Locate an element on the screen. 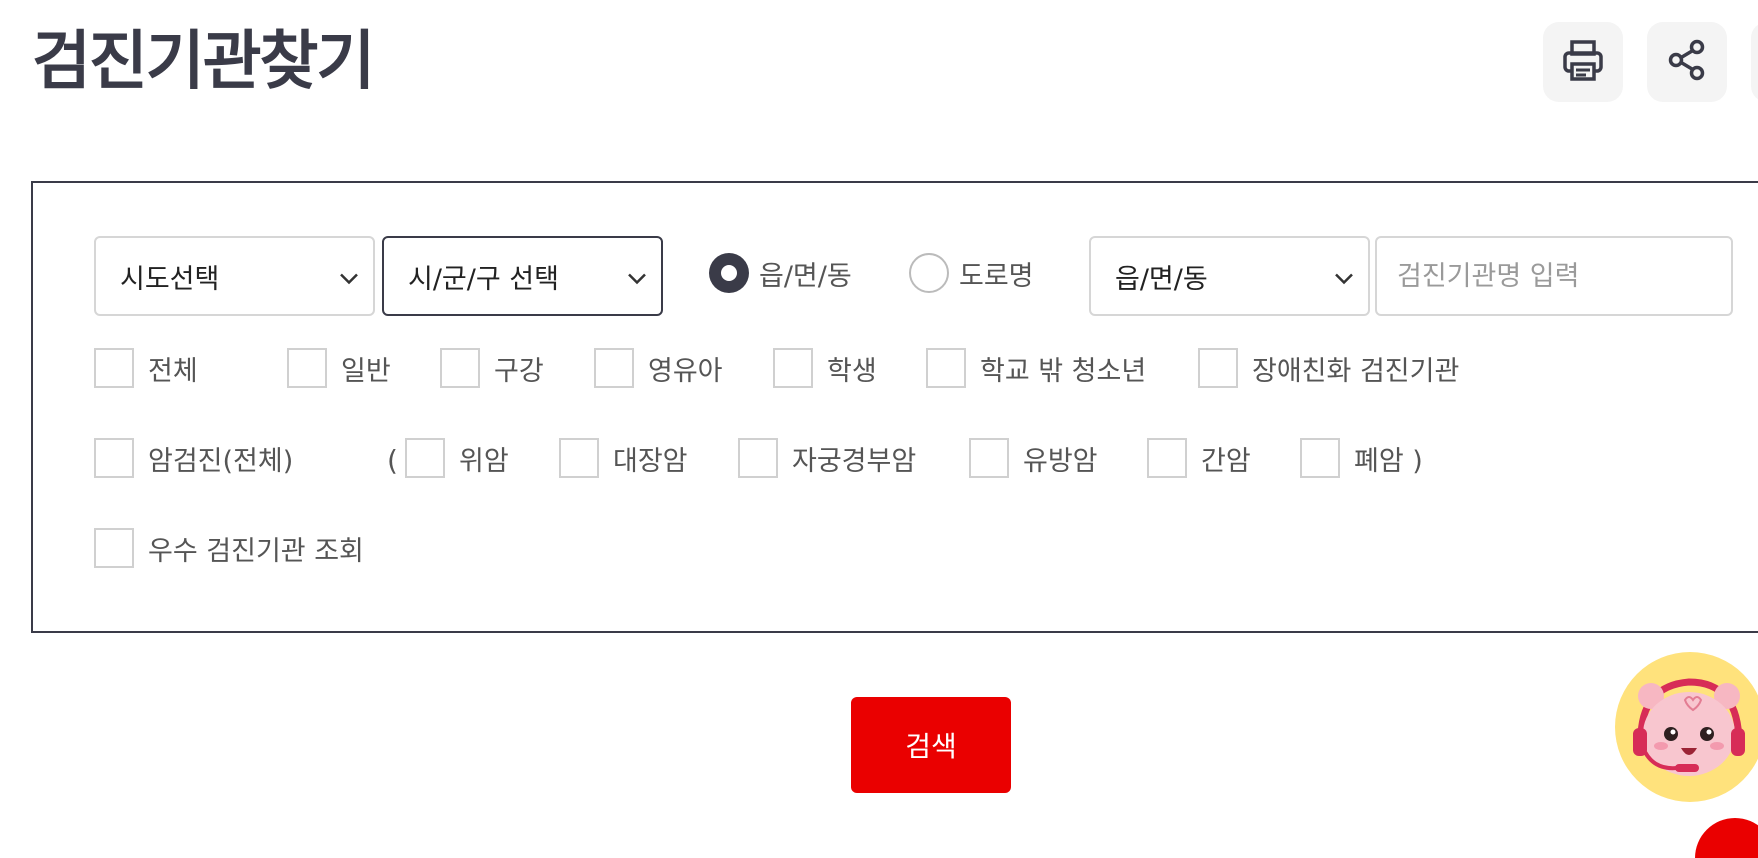  checkbox-oral: 구강 is located at coordinates (492, 368).